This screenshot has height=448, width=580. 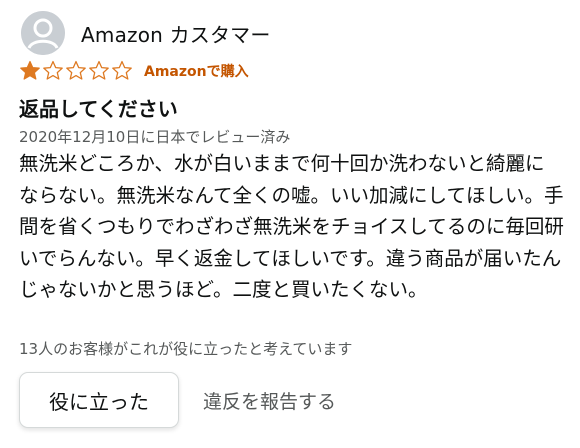 What do you see at coordinates (30, 70) in the screenshot?
I see `star-filled-icon` at bounding box center [30, 70].